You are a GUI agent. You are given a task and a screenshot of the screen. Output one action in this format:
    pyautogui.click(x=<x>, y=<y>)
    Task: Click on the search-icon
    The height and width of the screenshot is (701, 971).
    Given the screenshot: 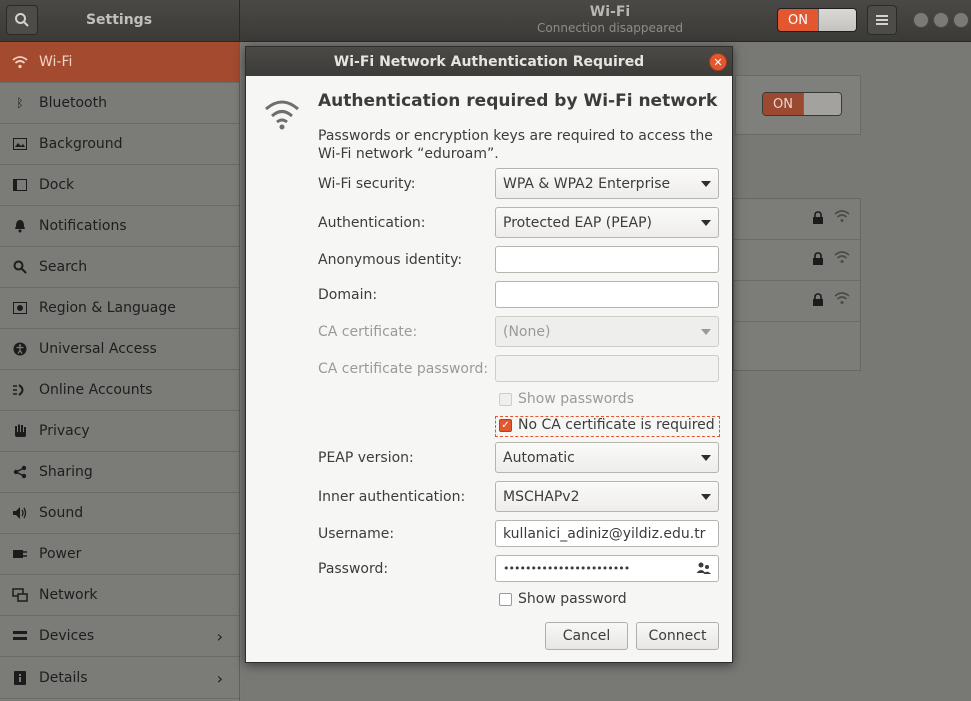 What is the action you would take?
    pyautogui.click(x=20, y=267)
    